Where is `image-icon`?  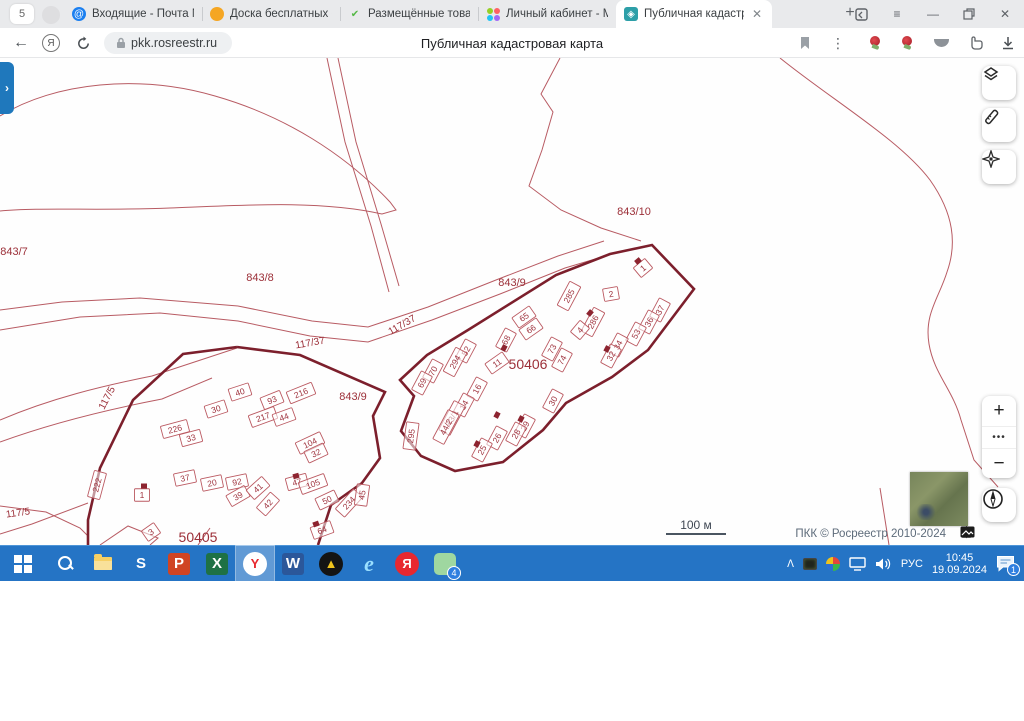
image-icon is located at coordinates (967, 532).